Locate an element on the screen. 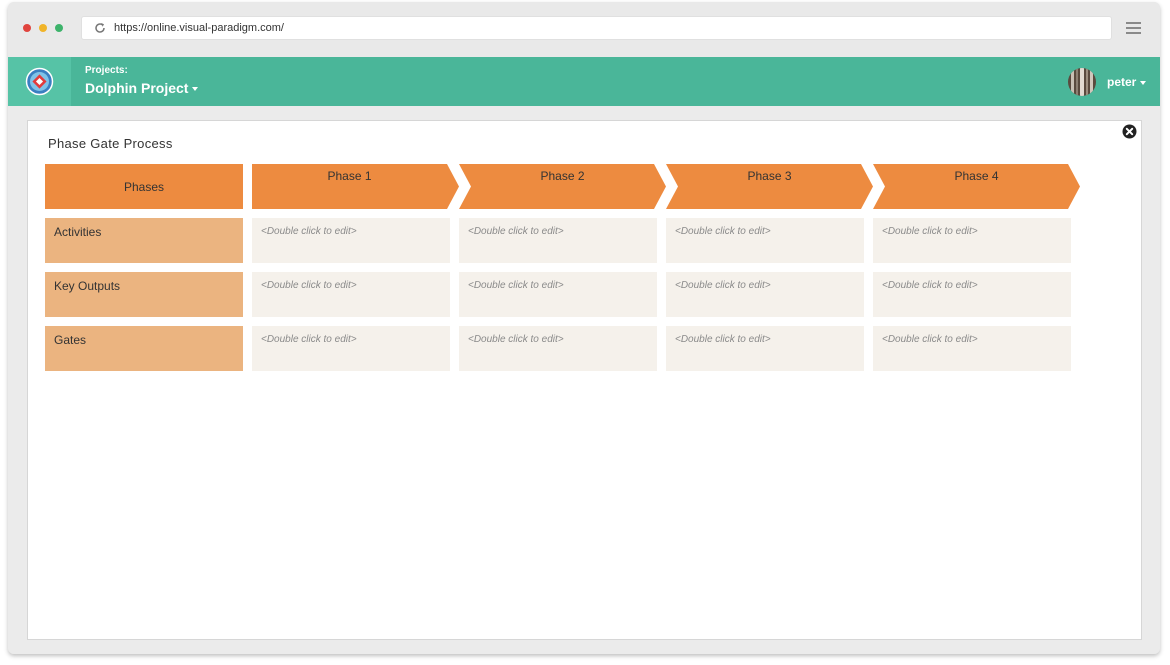 This screenshot has width=1170, height=665. visual-paradigm-logo-icon is located at coordinates (39, 81).